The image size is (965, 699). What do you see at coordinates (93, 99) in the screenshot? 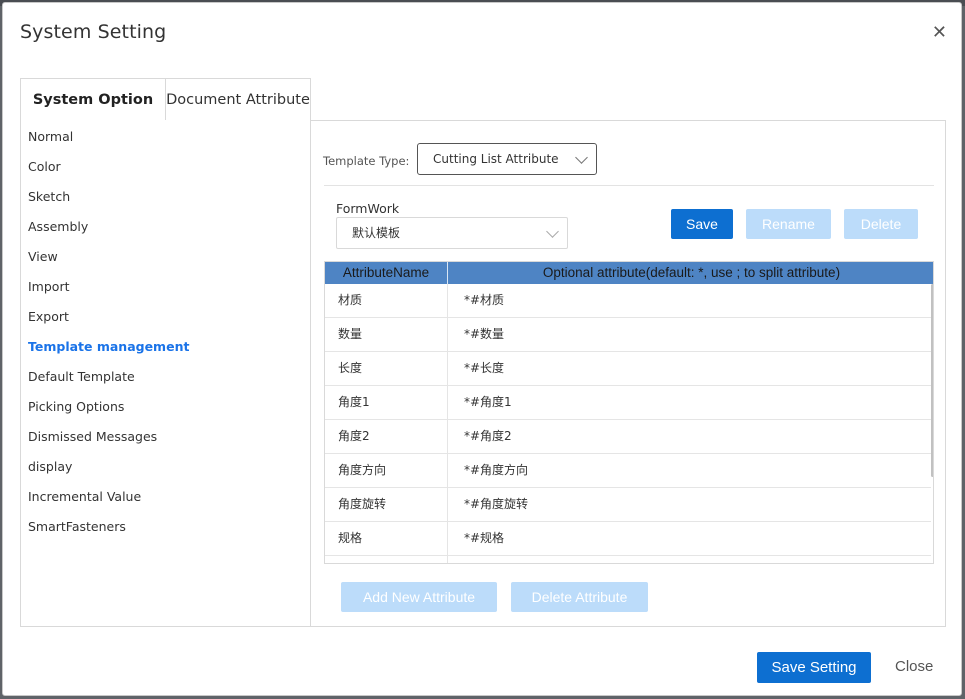
I see `tab-system-option: System Option` at bounding box center [93, 99].